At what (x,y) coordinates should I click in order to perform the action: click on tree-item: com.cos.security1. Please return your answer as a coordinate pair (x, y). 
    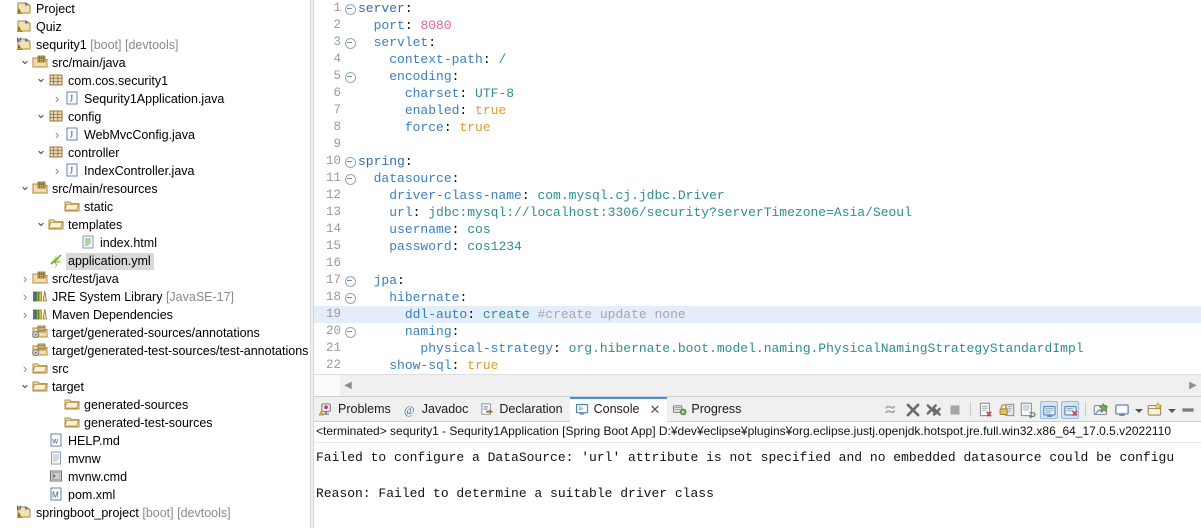
    Looking at the image, I should click on (155, 81).